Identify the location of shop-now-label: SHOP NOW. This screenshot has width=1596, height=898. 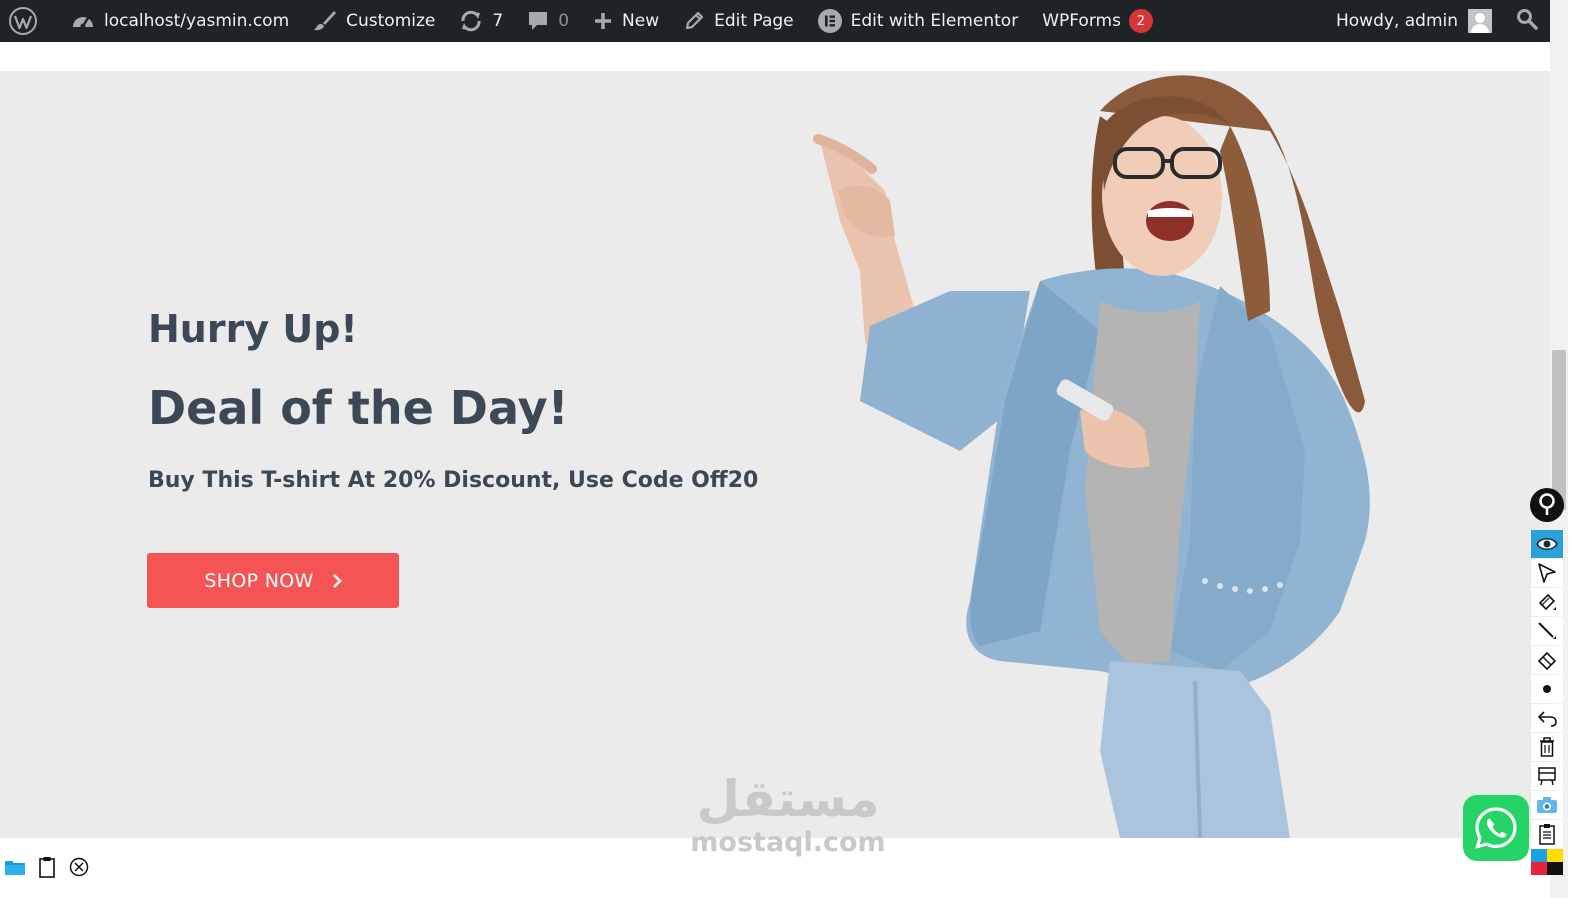
(259, 580).